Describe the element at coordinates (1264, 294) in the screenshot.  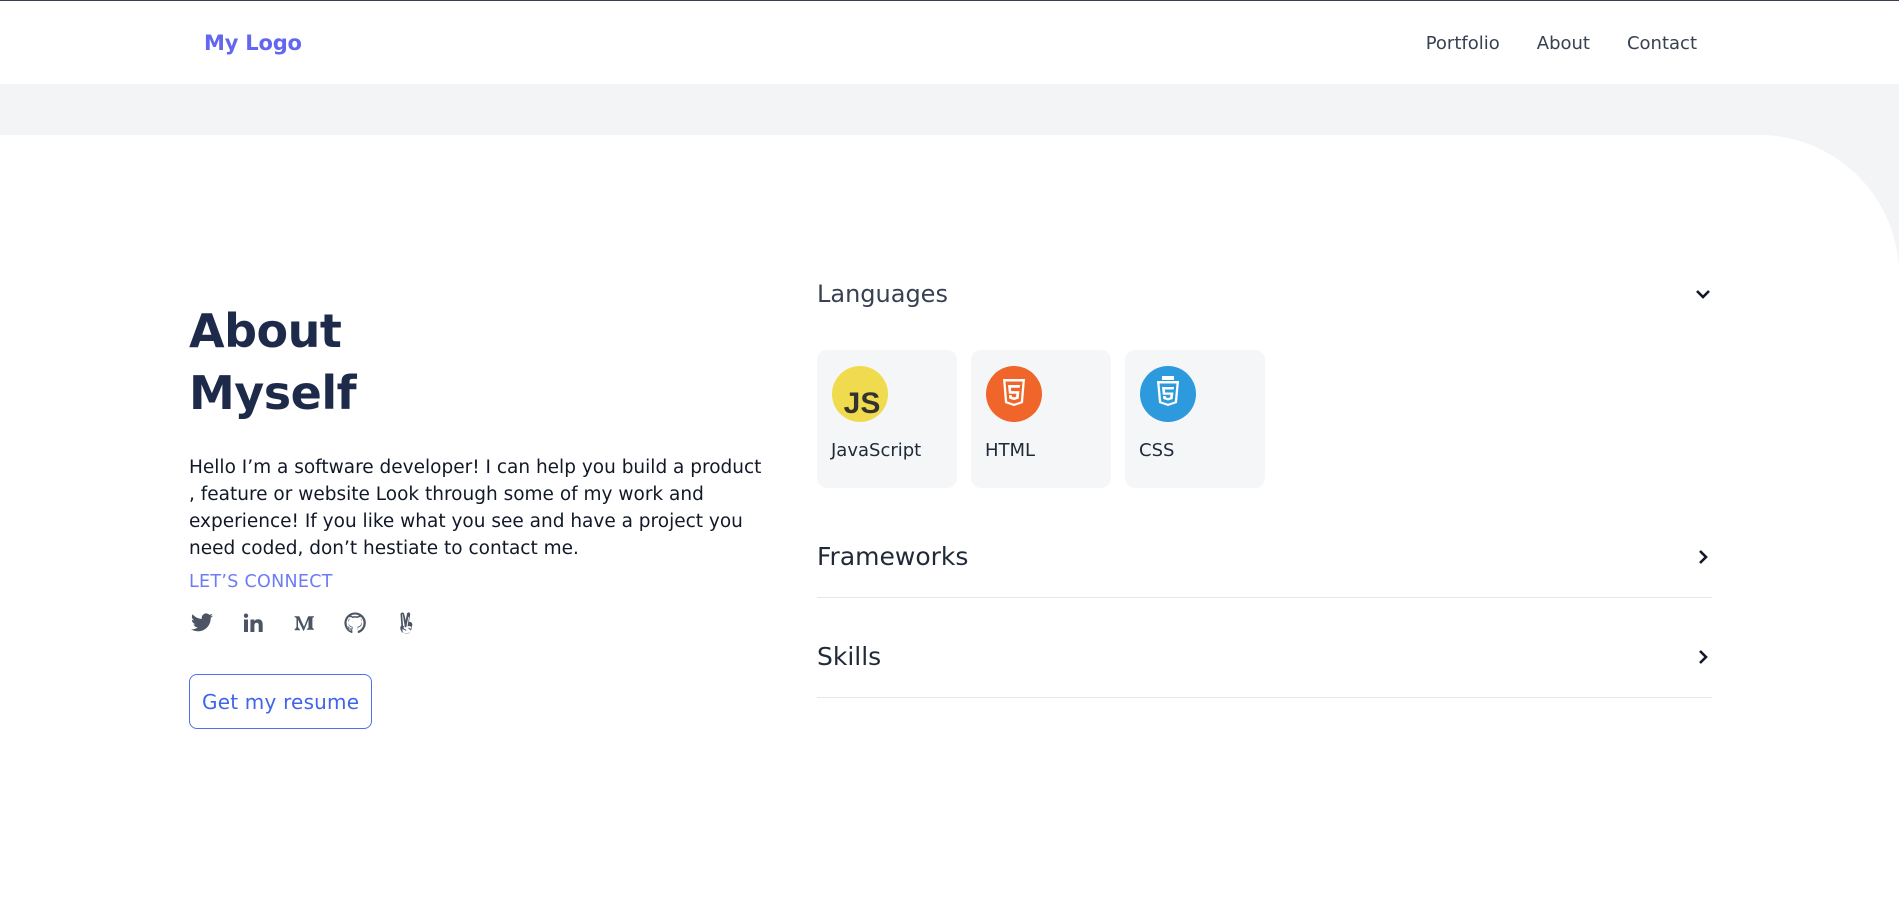
I see `languages-header: Languages` at that location.